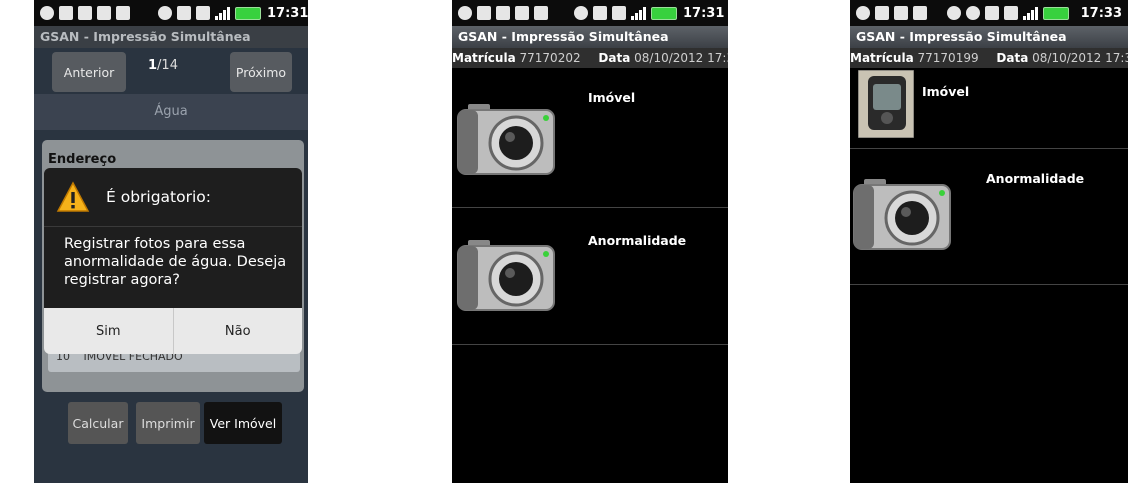 This screenshot has width=1140, height=483. What do you see at coordinates (73, 196) in the screenshot?
I see `warning-icon` at bounding box center [73, 196].